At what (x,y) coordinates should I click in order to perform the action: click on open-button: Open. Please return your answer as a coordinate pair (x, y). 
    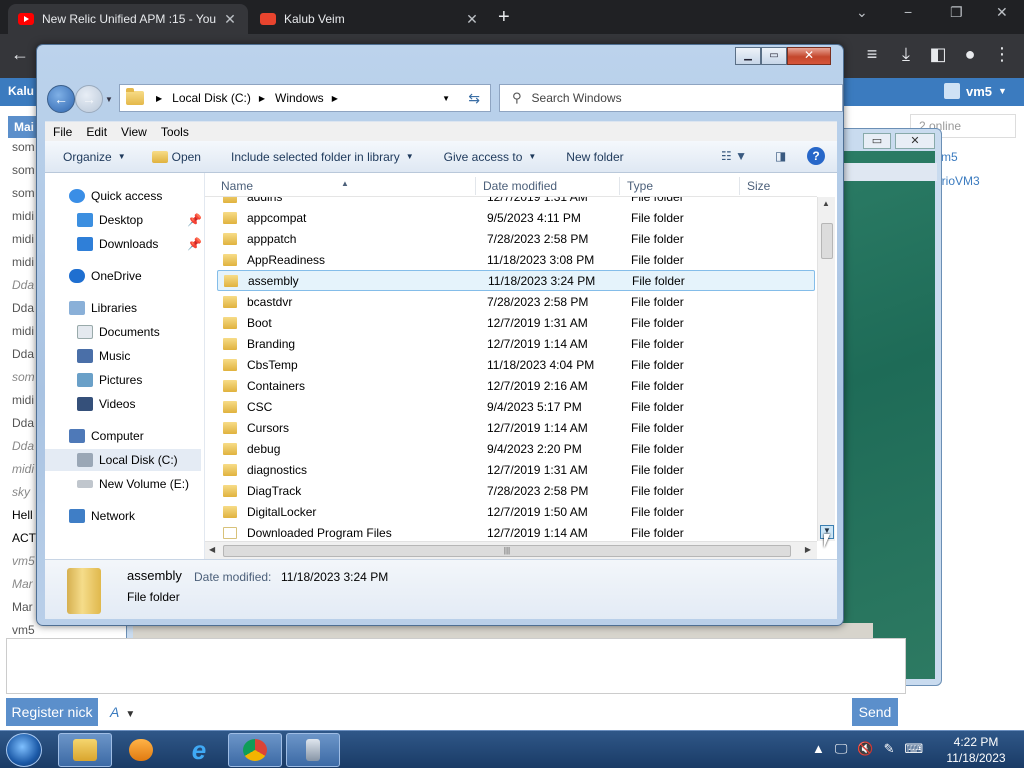
    Looking at the image, I should click on (176, 157).